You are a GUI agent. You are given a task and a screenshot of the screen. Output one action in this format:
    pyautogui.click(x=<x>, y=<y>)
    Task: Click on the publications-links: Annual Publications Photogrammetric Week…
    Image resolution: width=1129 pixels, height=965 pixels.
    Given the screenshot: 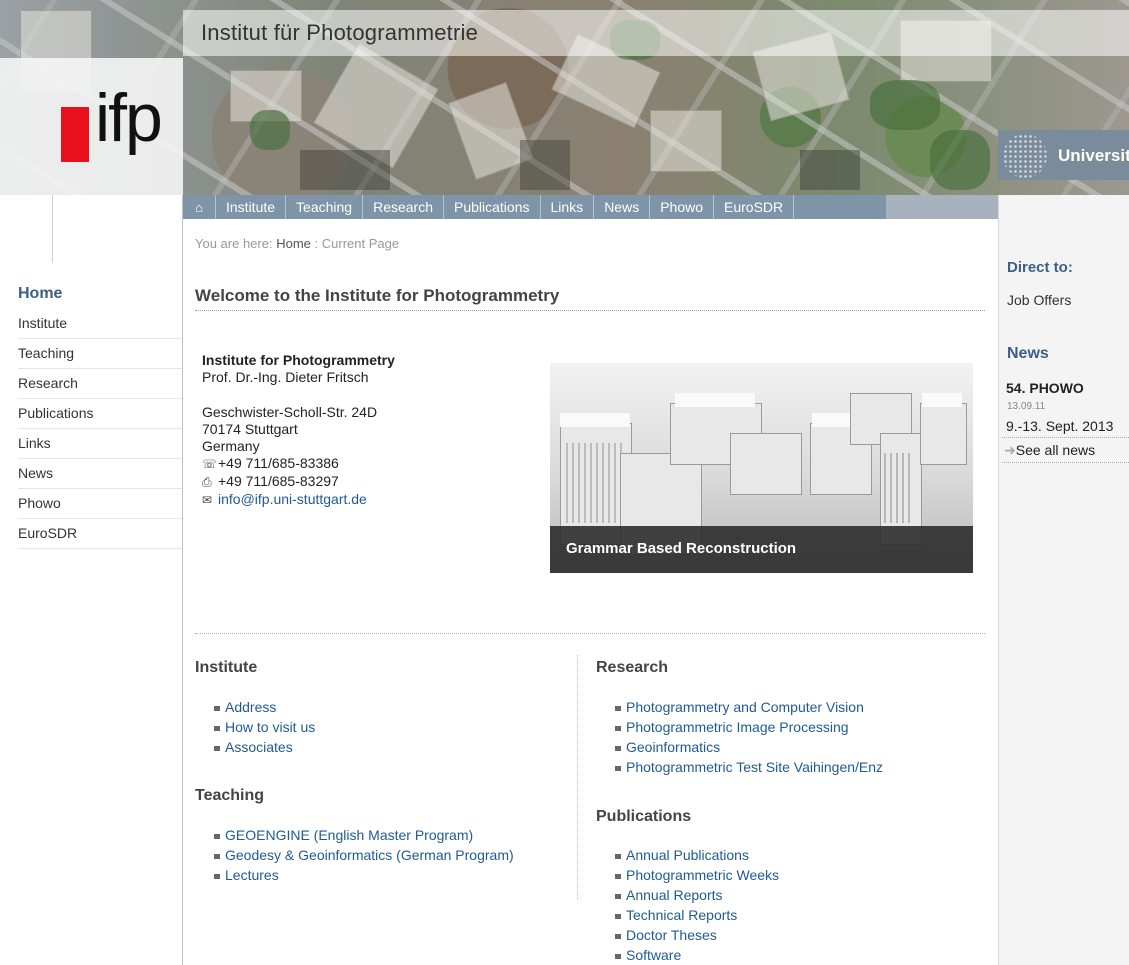 What is the action you would take?
    pyautogui.click(x=695, y=905)
    